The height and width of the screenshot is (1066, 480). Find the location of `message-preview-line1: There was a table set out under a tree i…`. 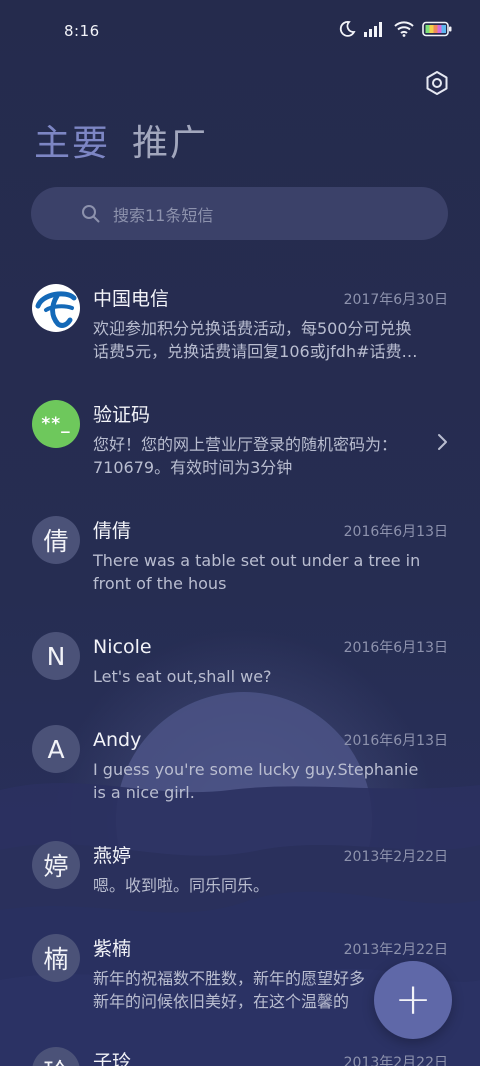

message-preview-line1: There was a table set out under a tree i… is located at coordinates (257, 560).